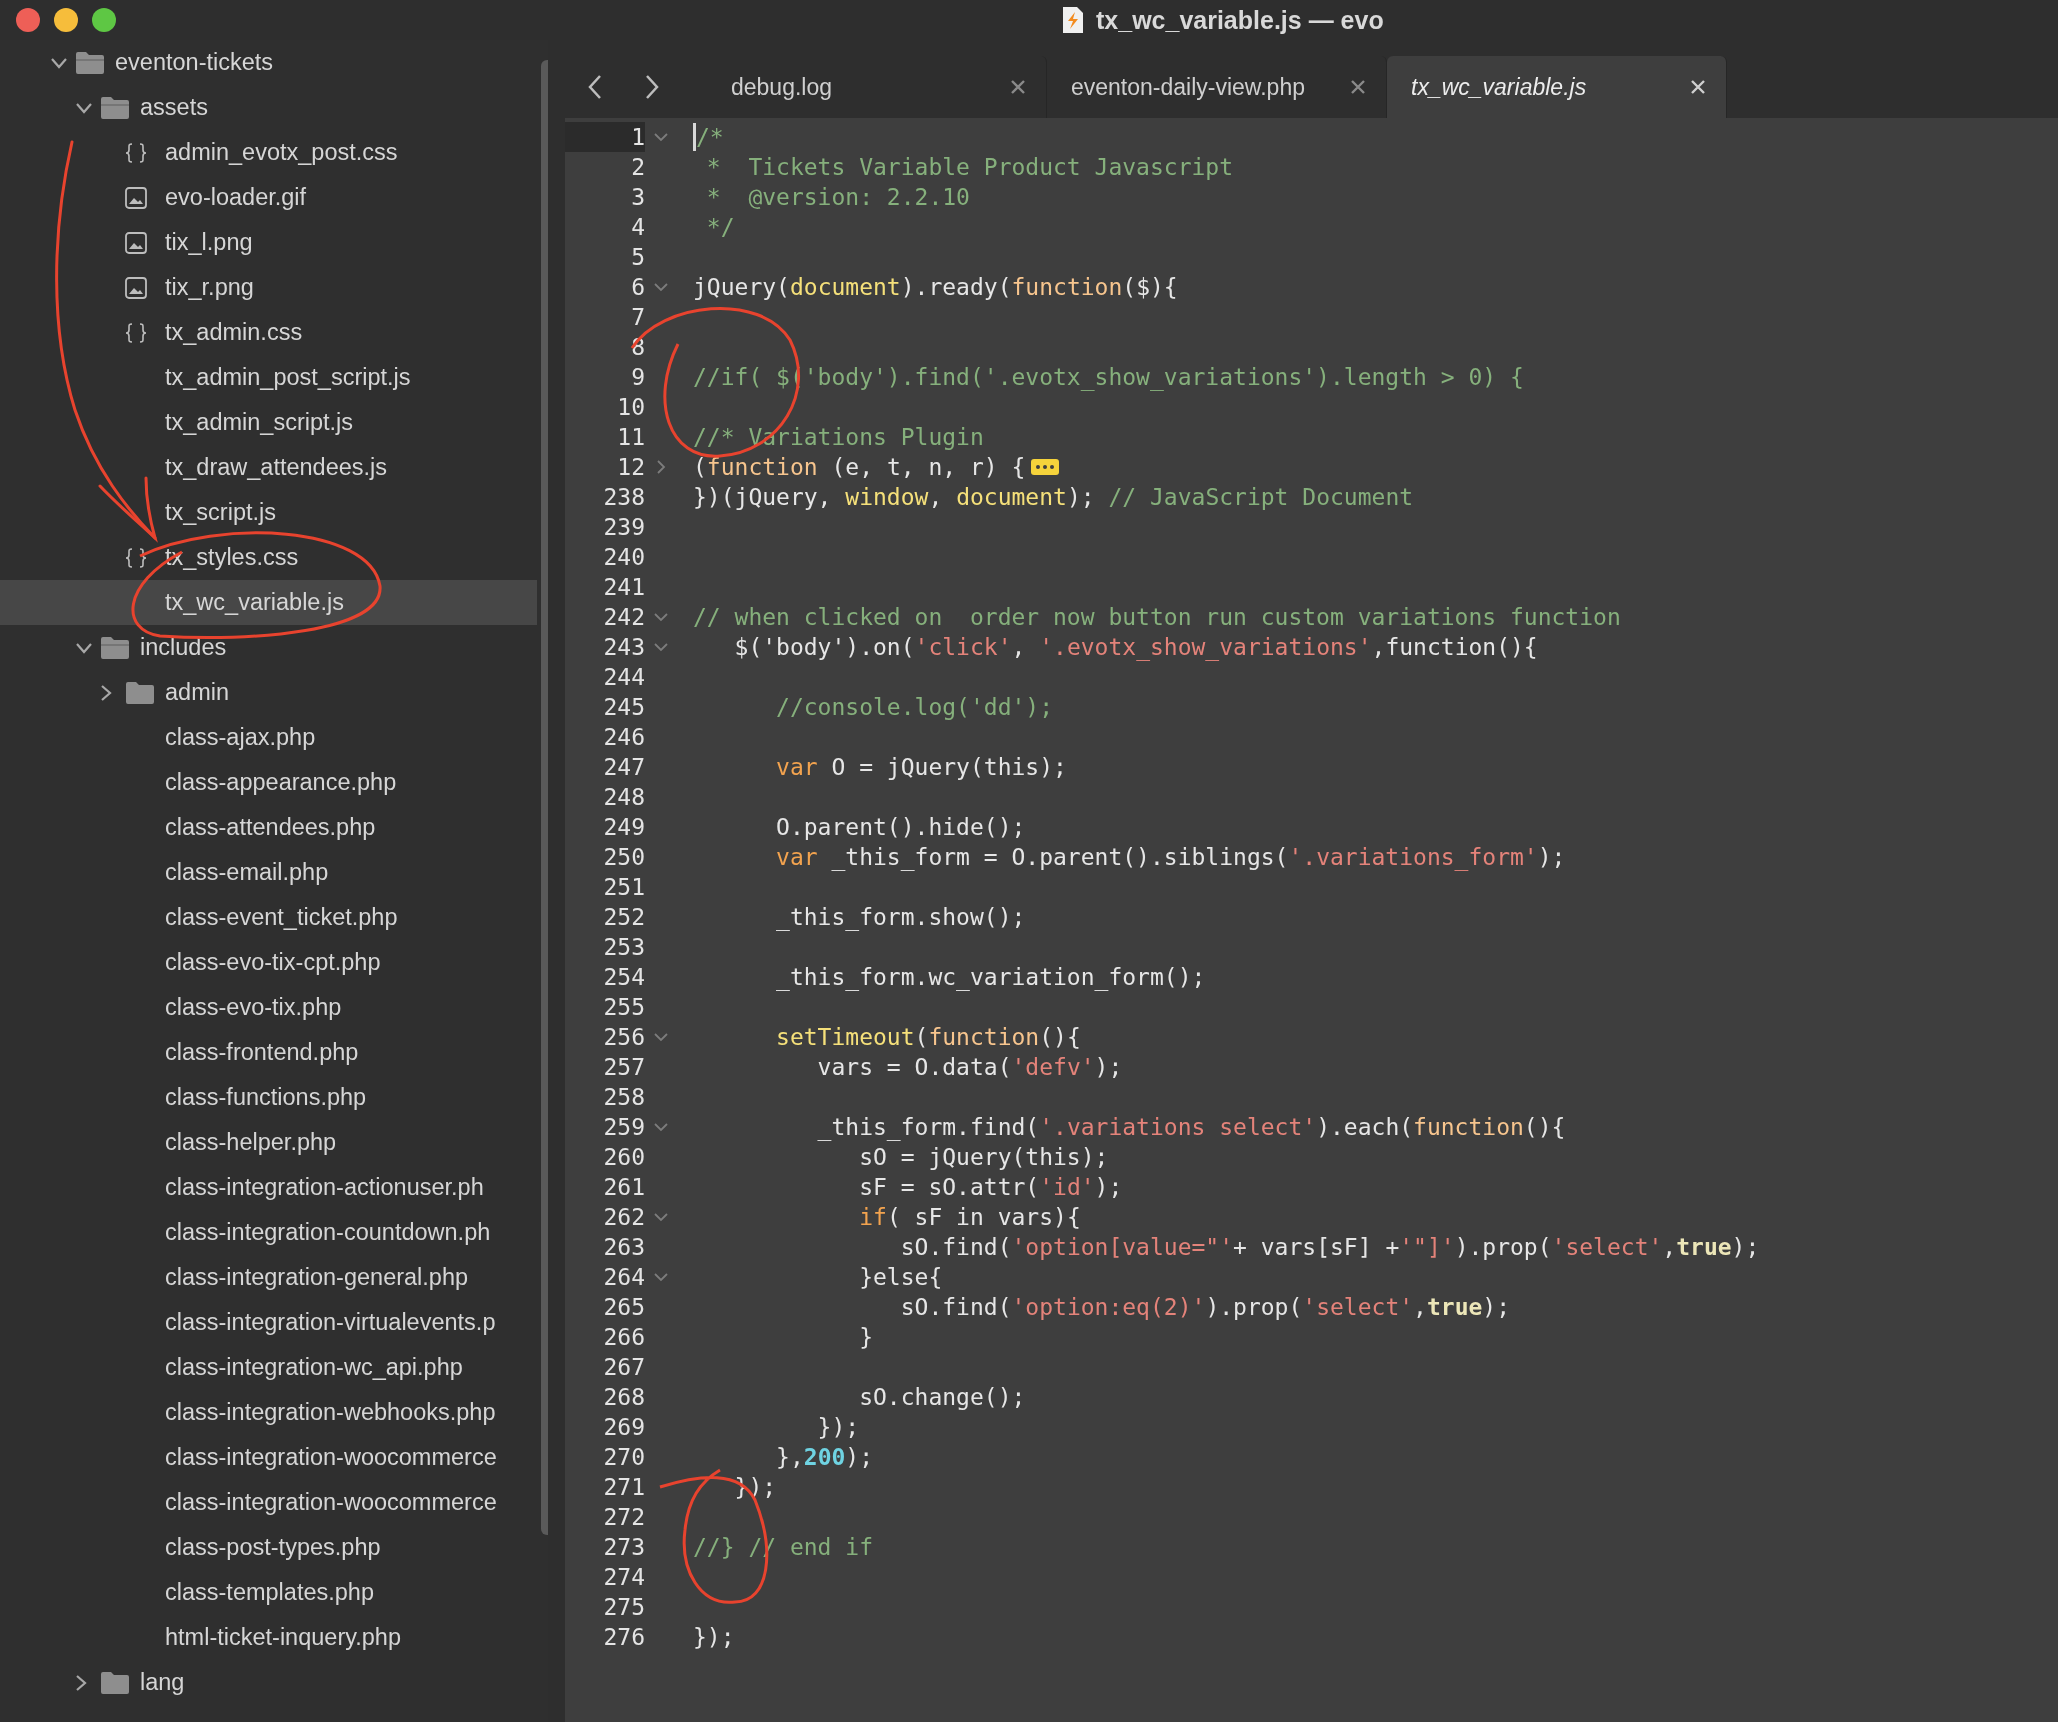  What do you see at coordinates (1053, 497) in the screenshot?
I see `code-line: })(jQuery, window, document); // JavaScript Document` at bounding box center [1053, 497].